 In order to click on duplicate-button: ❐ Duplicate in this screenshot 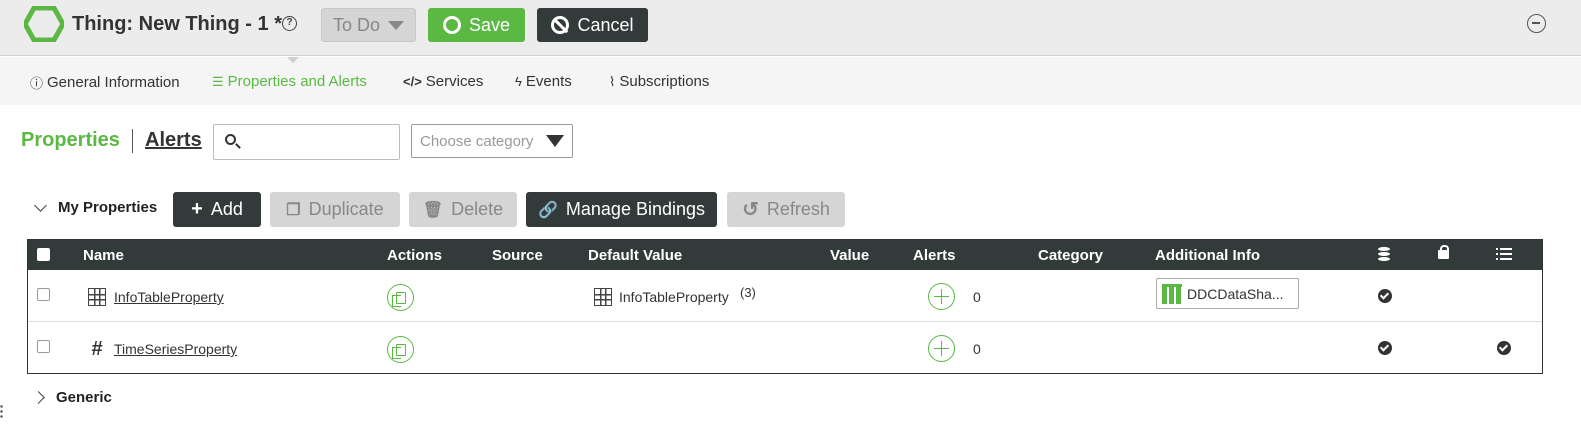, I will do `click(335, 209)`.